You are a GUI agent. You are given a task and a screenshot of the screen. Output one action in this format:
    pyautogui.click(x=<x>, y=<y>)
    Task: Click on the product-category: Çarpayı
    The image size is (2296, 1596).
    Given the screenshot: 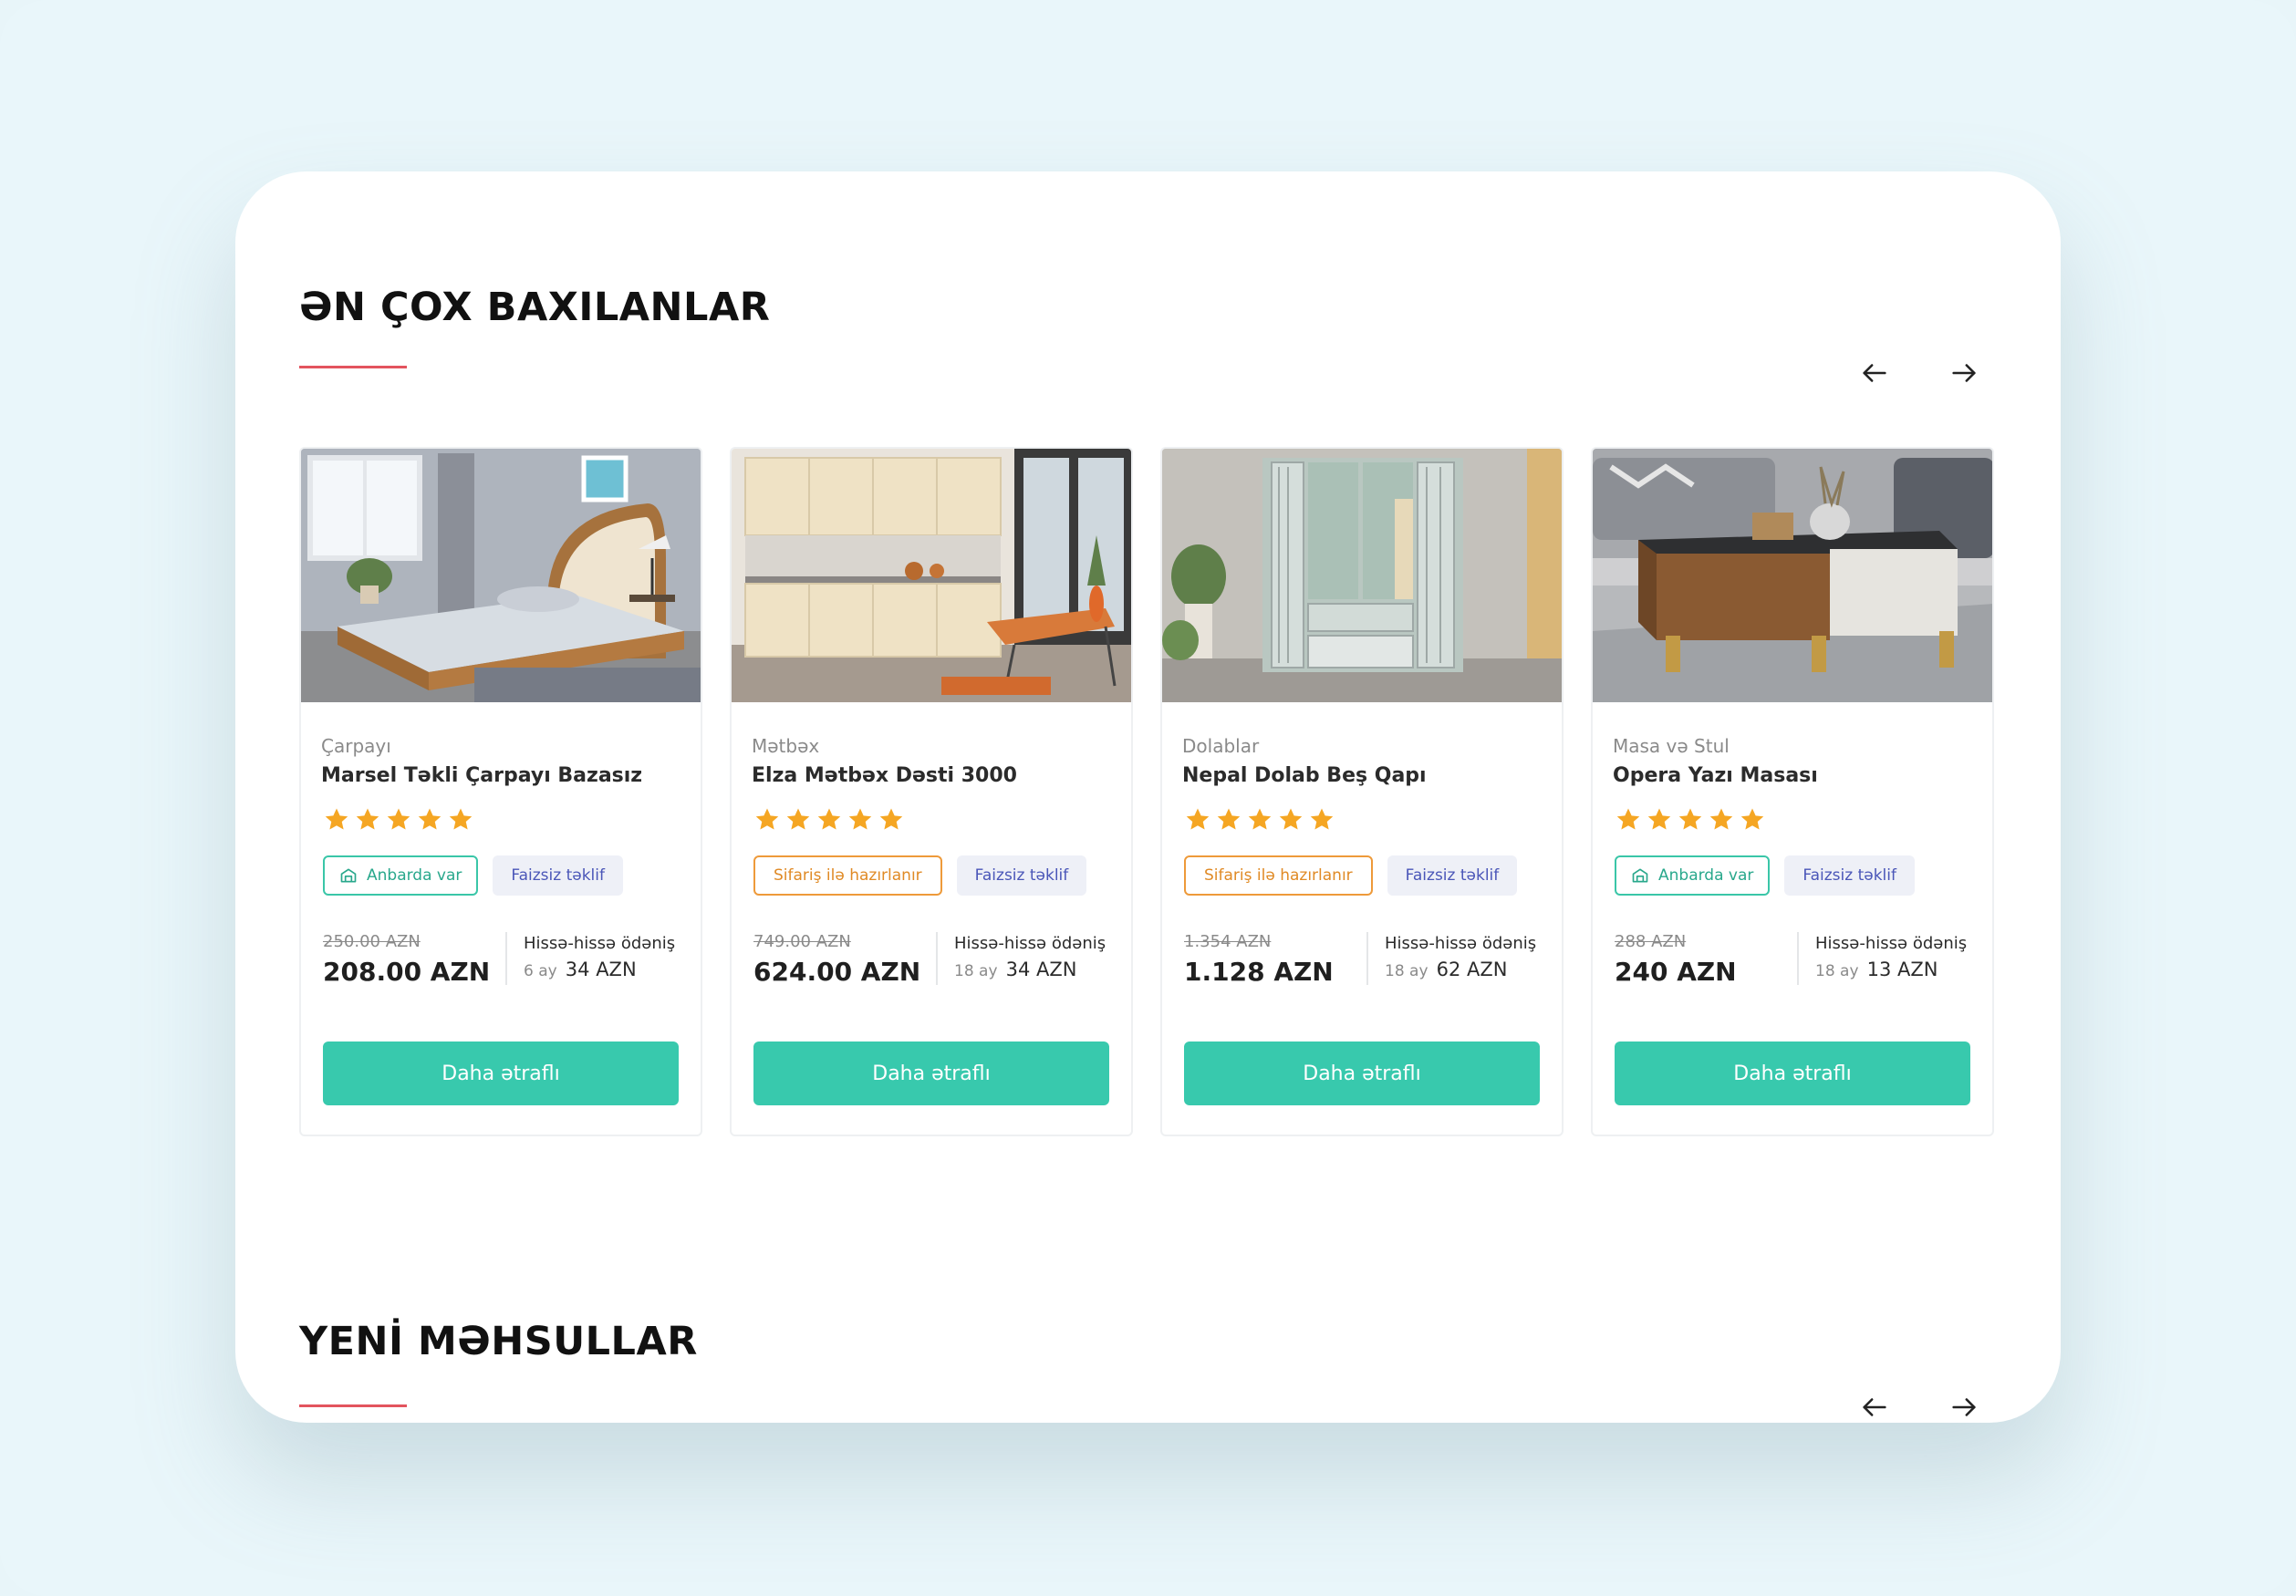 What is the action you would take?
    pyautogui.click(x=356, y=746)
    